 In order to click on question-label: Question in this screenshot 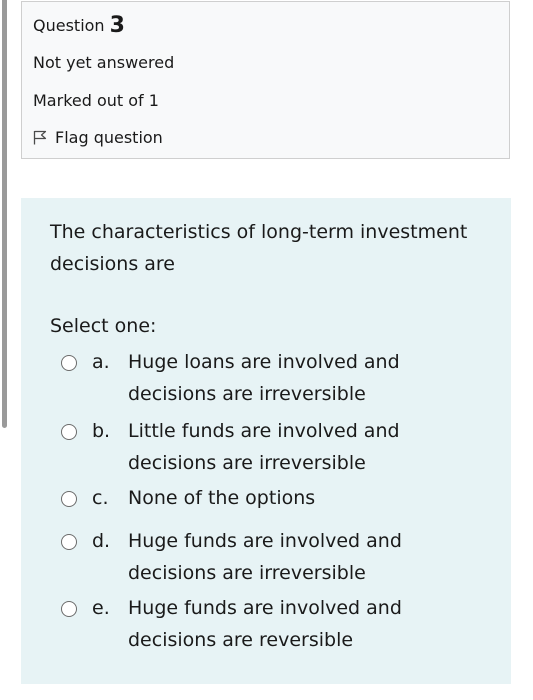, I will do `click(69, 25)`.